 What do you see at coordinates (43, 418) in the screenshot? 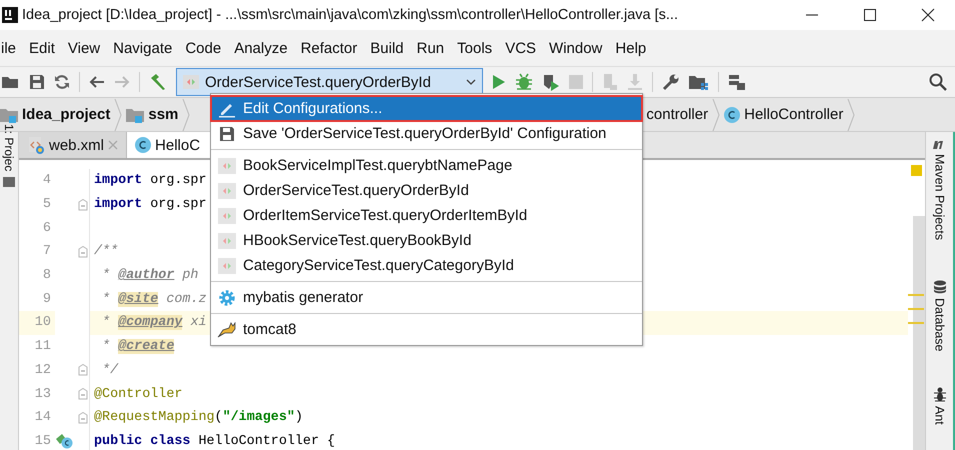
I see `line-number: 14` at bounding box center [43, 418].